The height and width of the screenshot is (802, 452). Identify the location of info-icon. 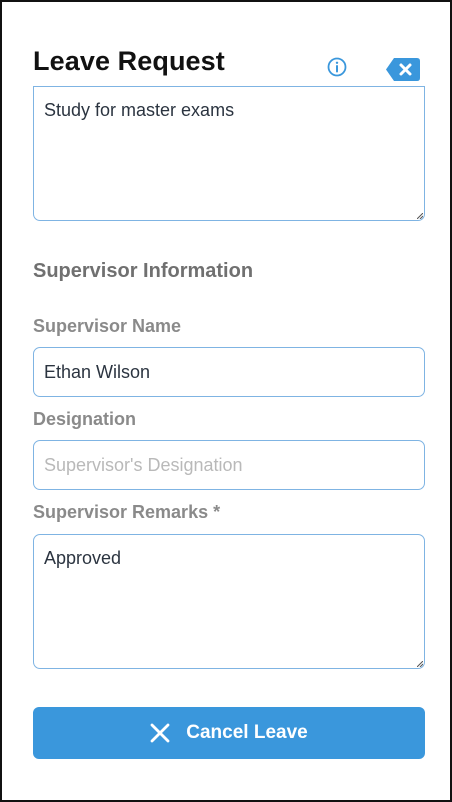
(337, 67).